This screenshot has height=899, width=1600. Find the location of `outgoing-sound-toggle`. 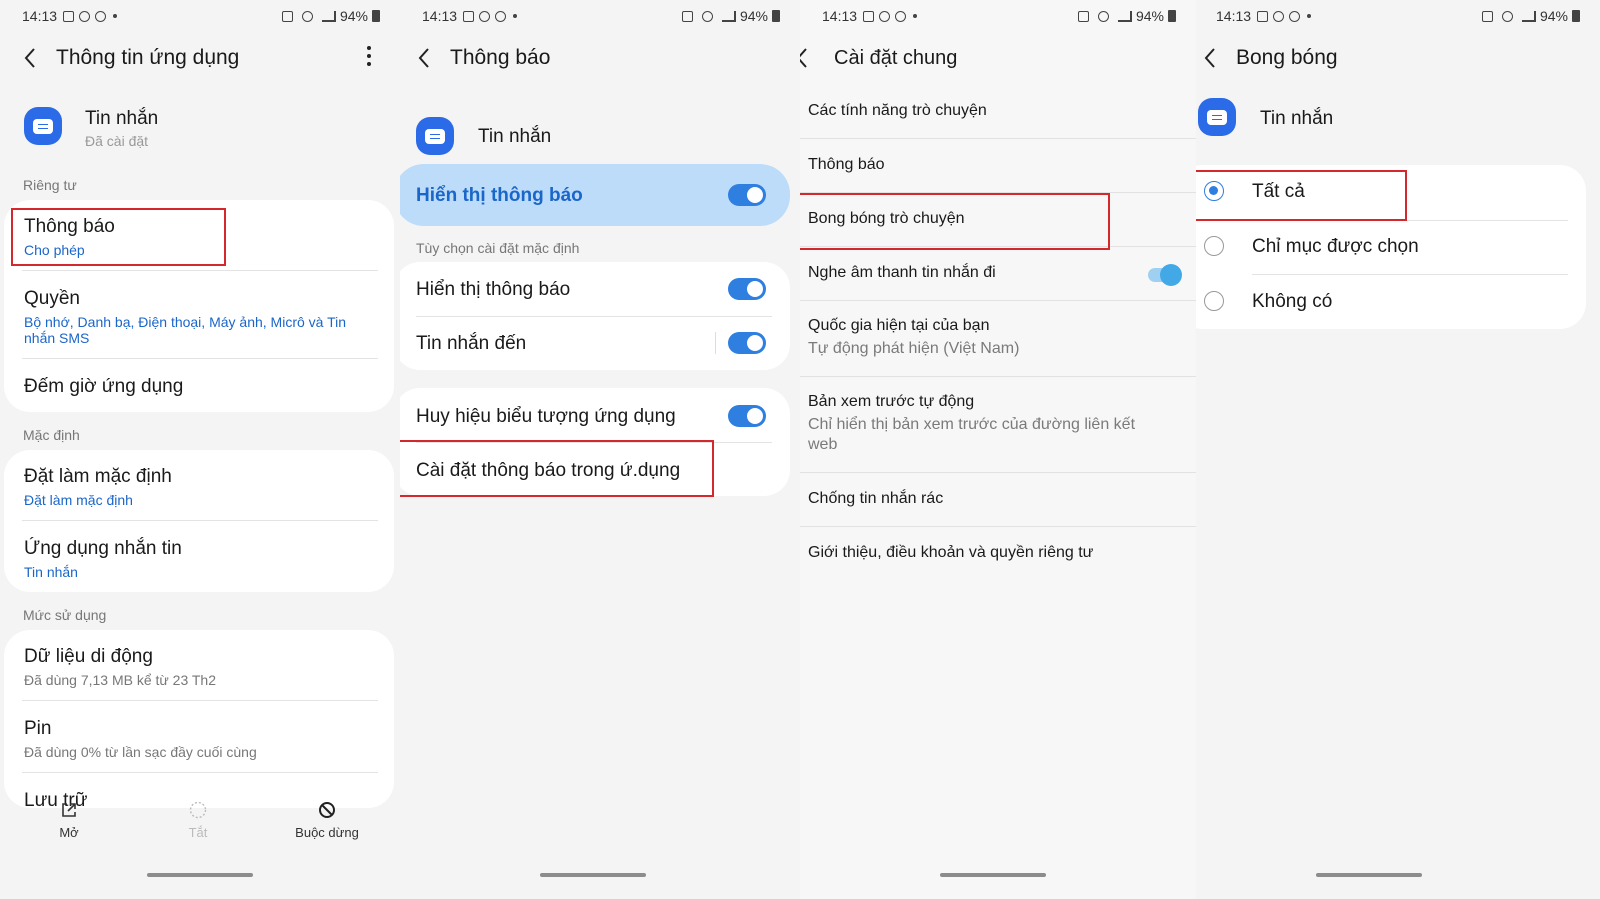

outgoing-sound-toggle is located at coordinates (1165, 275).